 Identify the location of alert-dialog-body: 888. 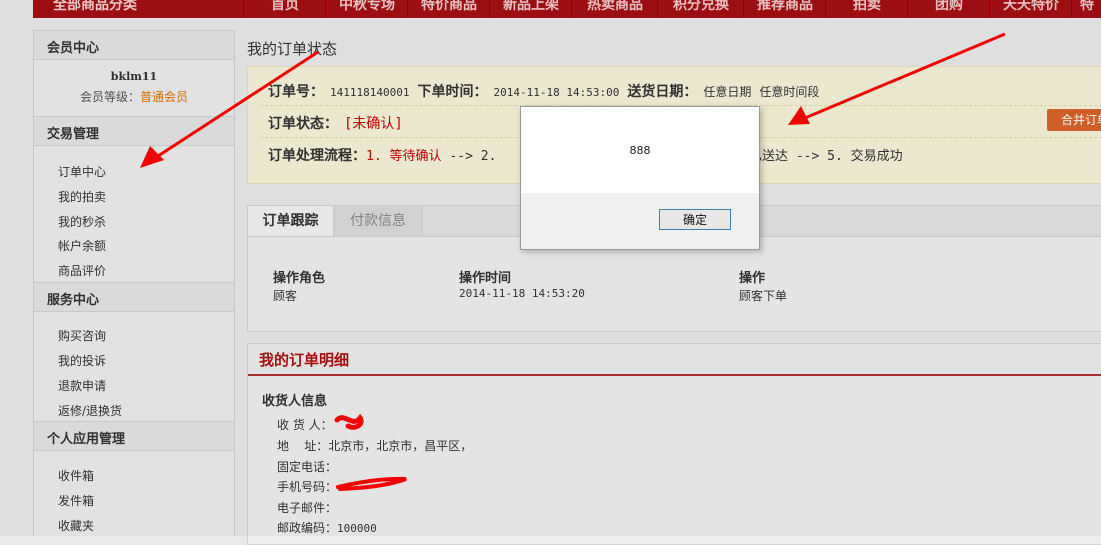
(640, 150).